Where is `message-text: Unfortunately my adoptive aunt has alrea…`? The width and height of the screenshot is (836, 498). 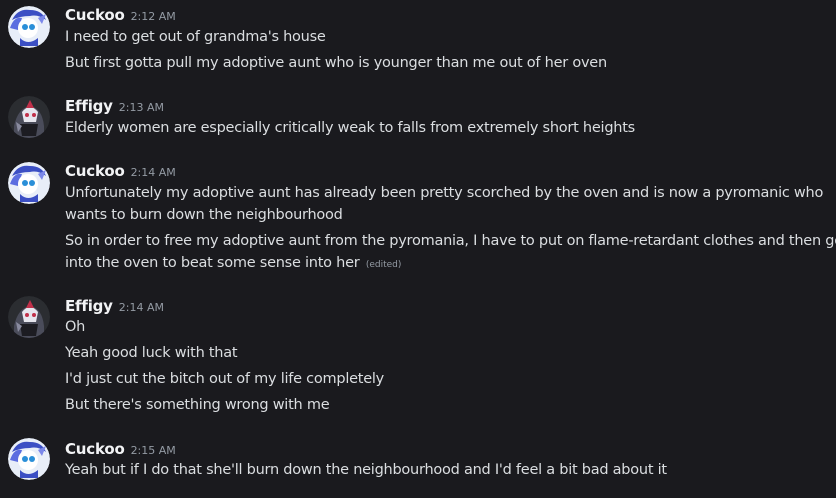 message-text: Unfortunately my adoptive aunt has alrea… is located at coordinates (444, 193).